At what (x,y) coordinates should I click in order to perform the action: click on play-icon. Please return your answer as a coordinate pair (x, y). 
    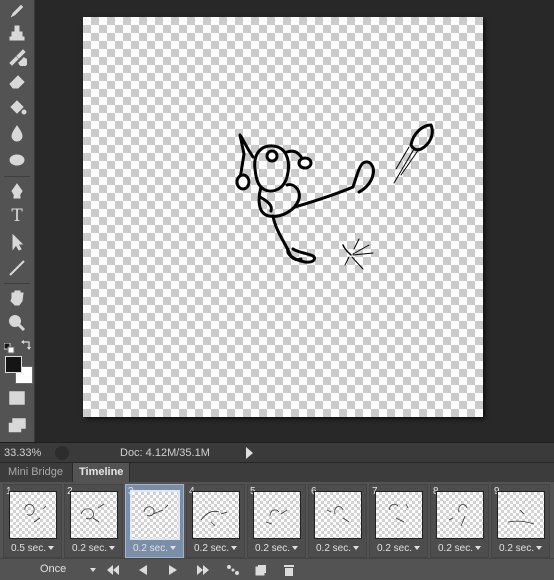
    Looking at the image, I should click on (173, 569).